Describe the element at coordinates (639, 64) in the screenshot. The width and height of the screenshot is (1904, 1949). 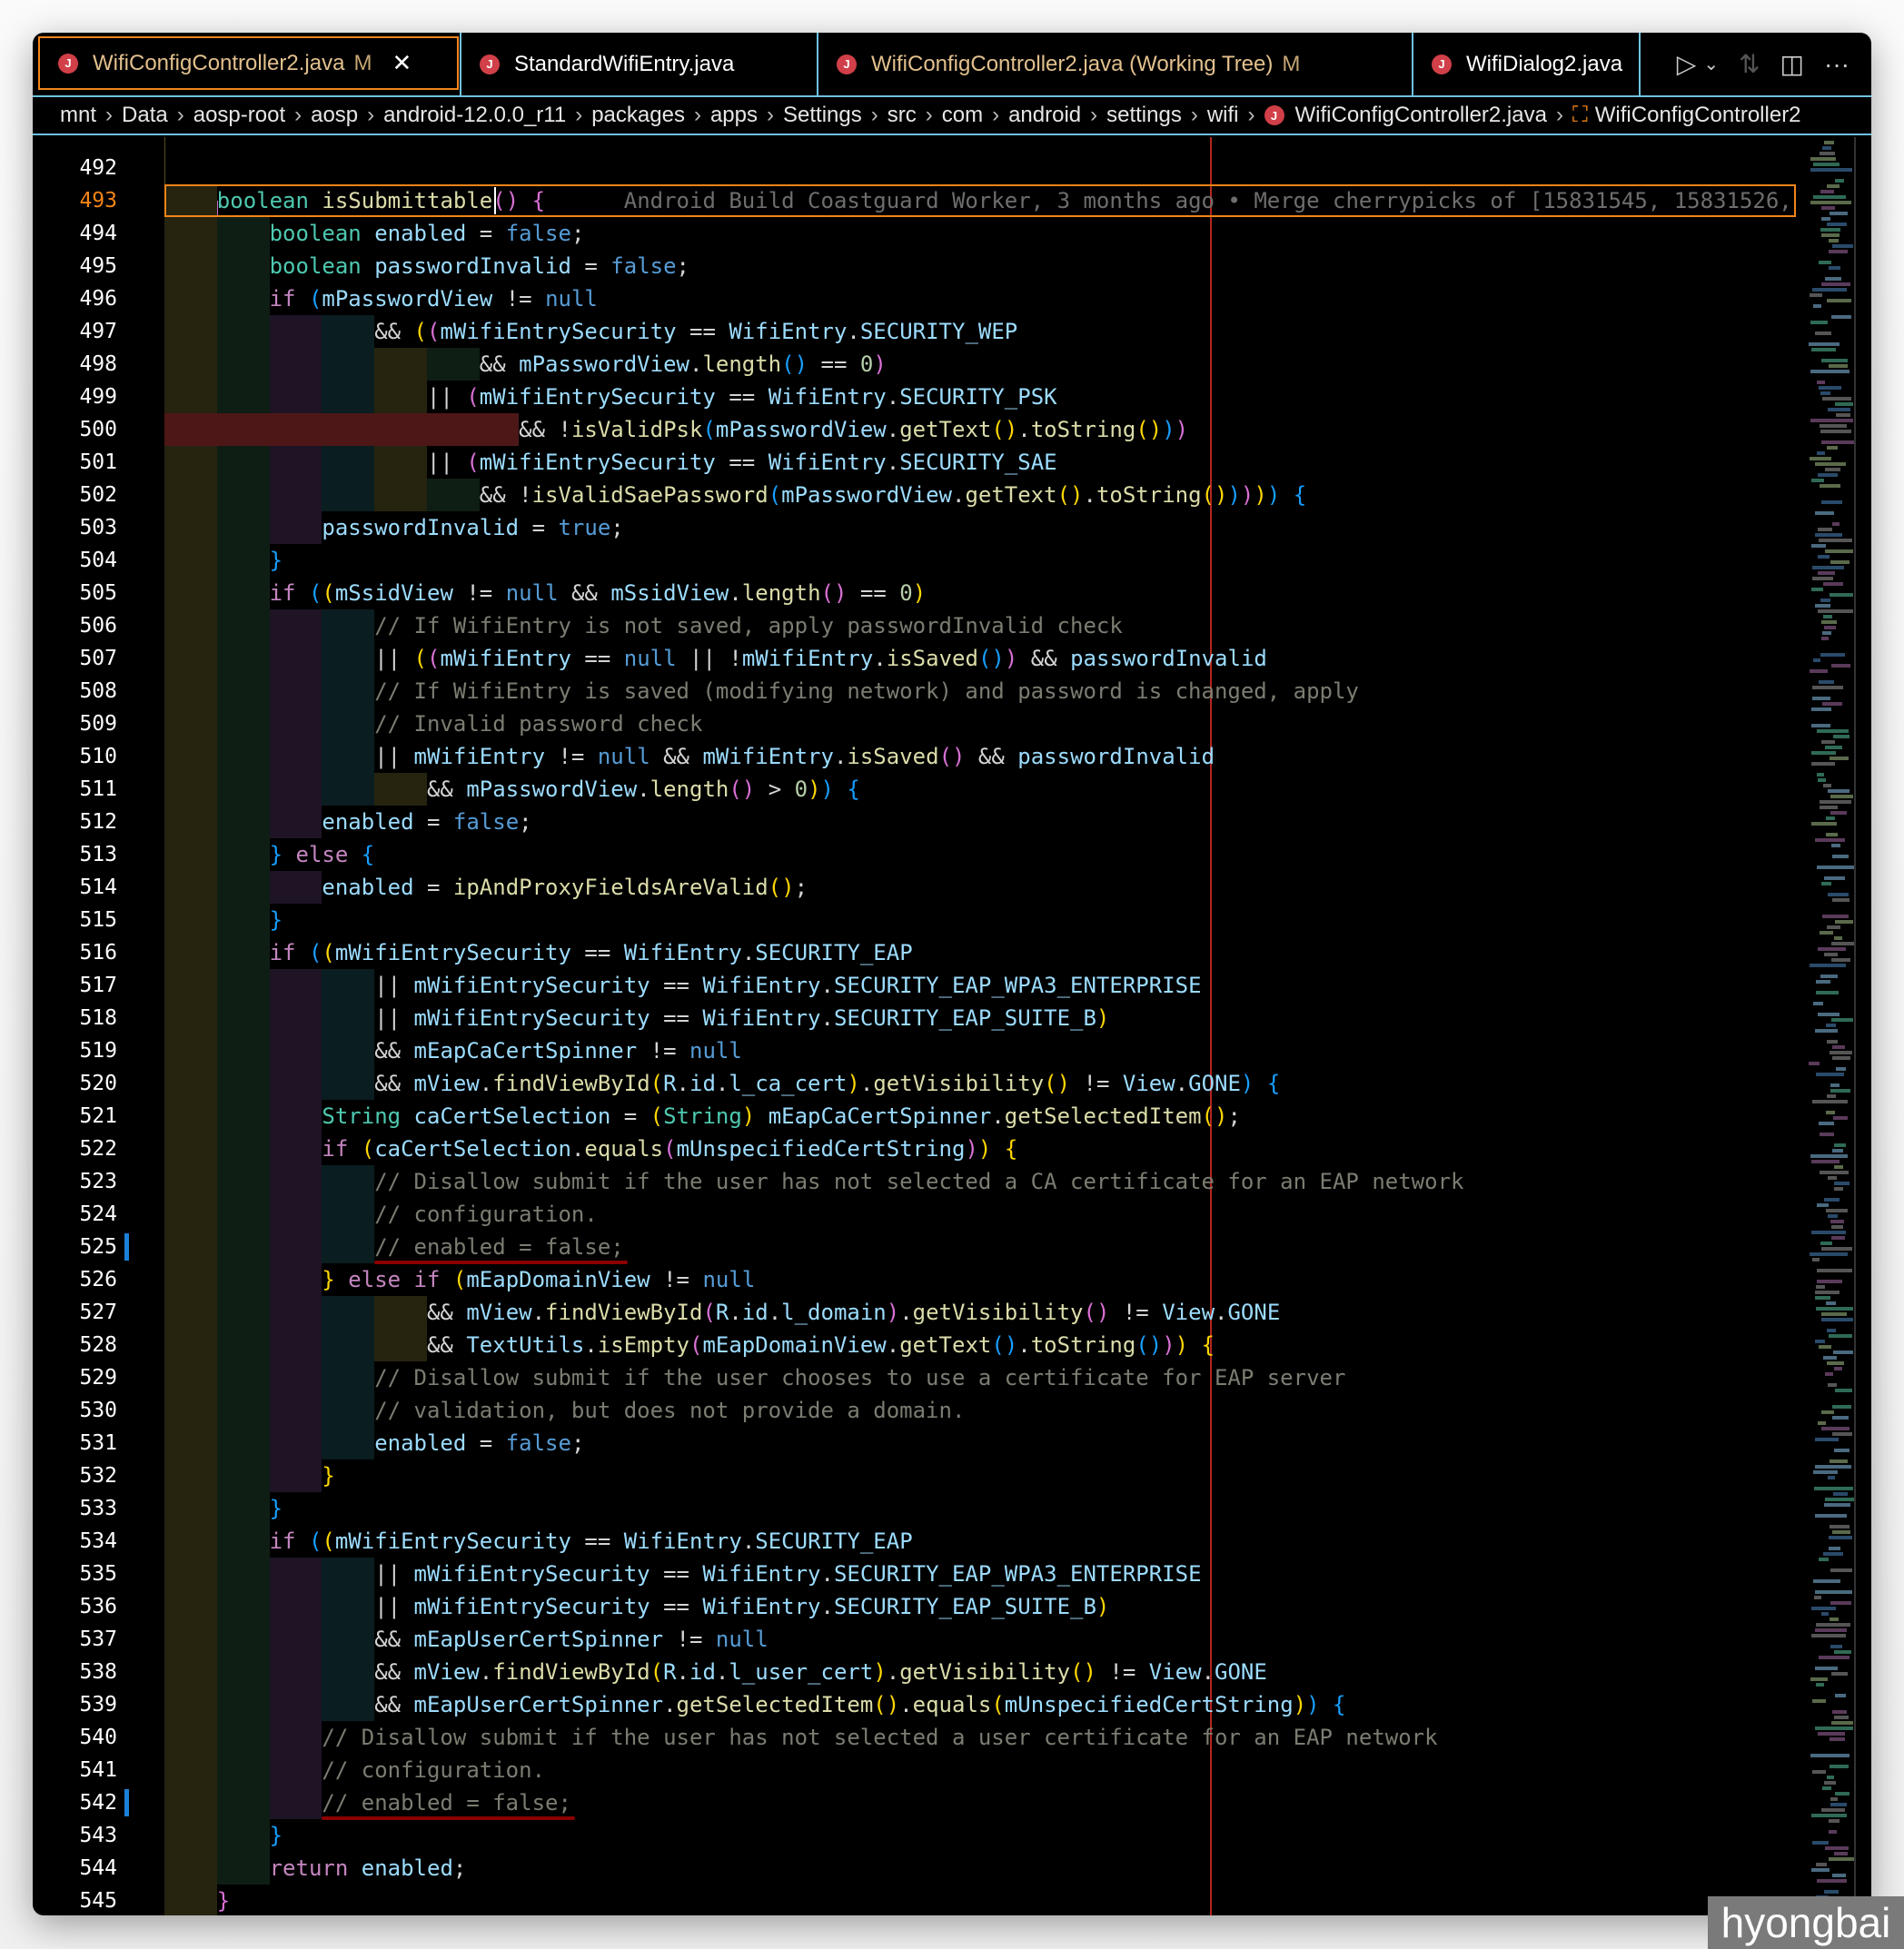
I see `tab-standardwifientry: J StandardWifiEntry.java` at that location.